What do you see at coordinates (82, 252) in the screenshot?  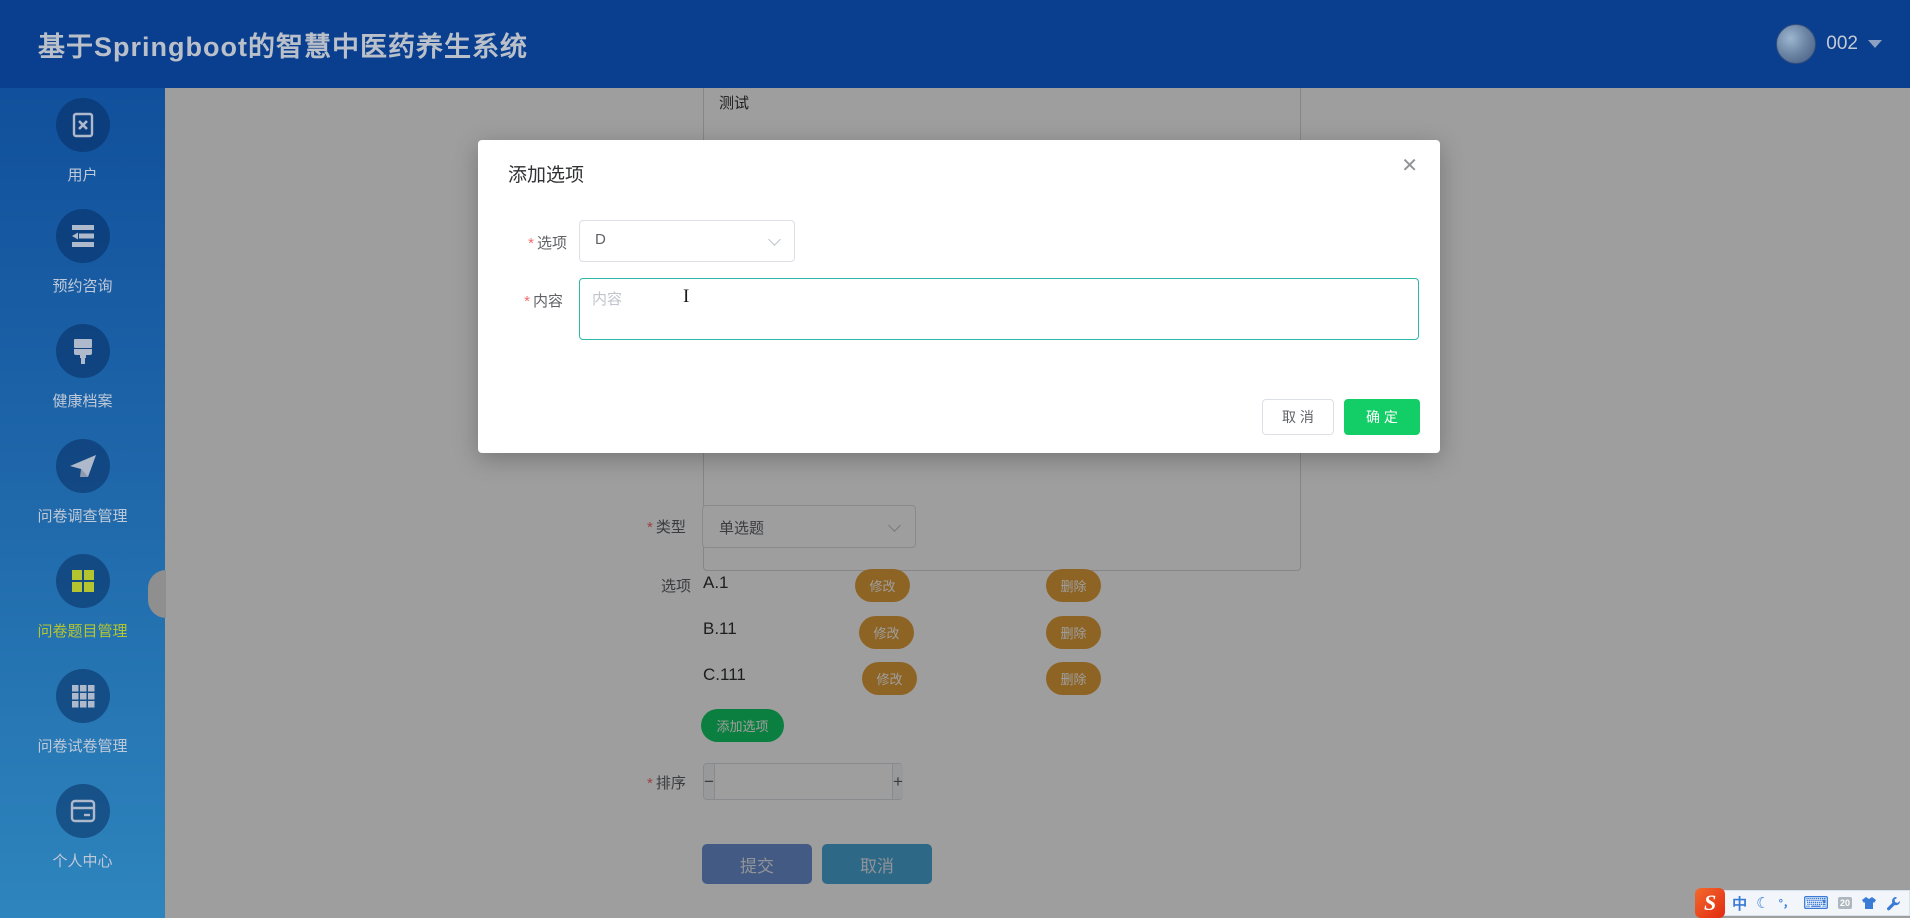 I see `sidebar-item-appointment-consult: 预约咨询` at bounding box center [82, 252].